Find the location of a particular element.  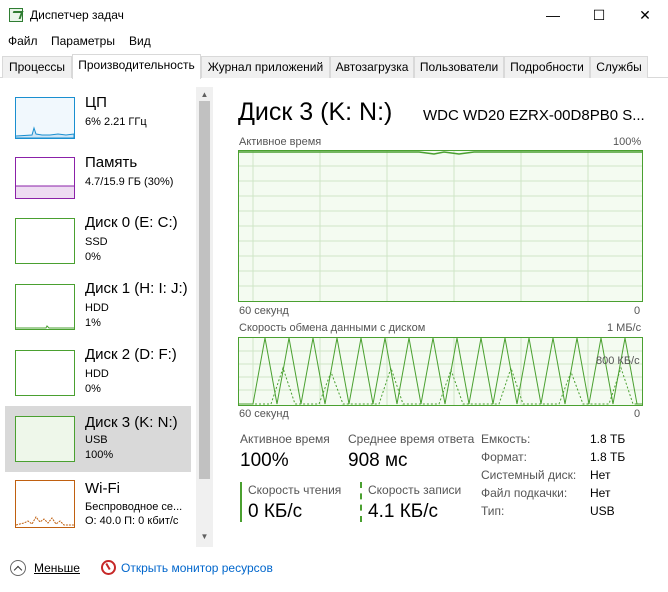

tab-services: Службы is located at coordinates (619, 67).